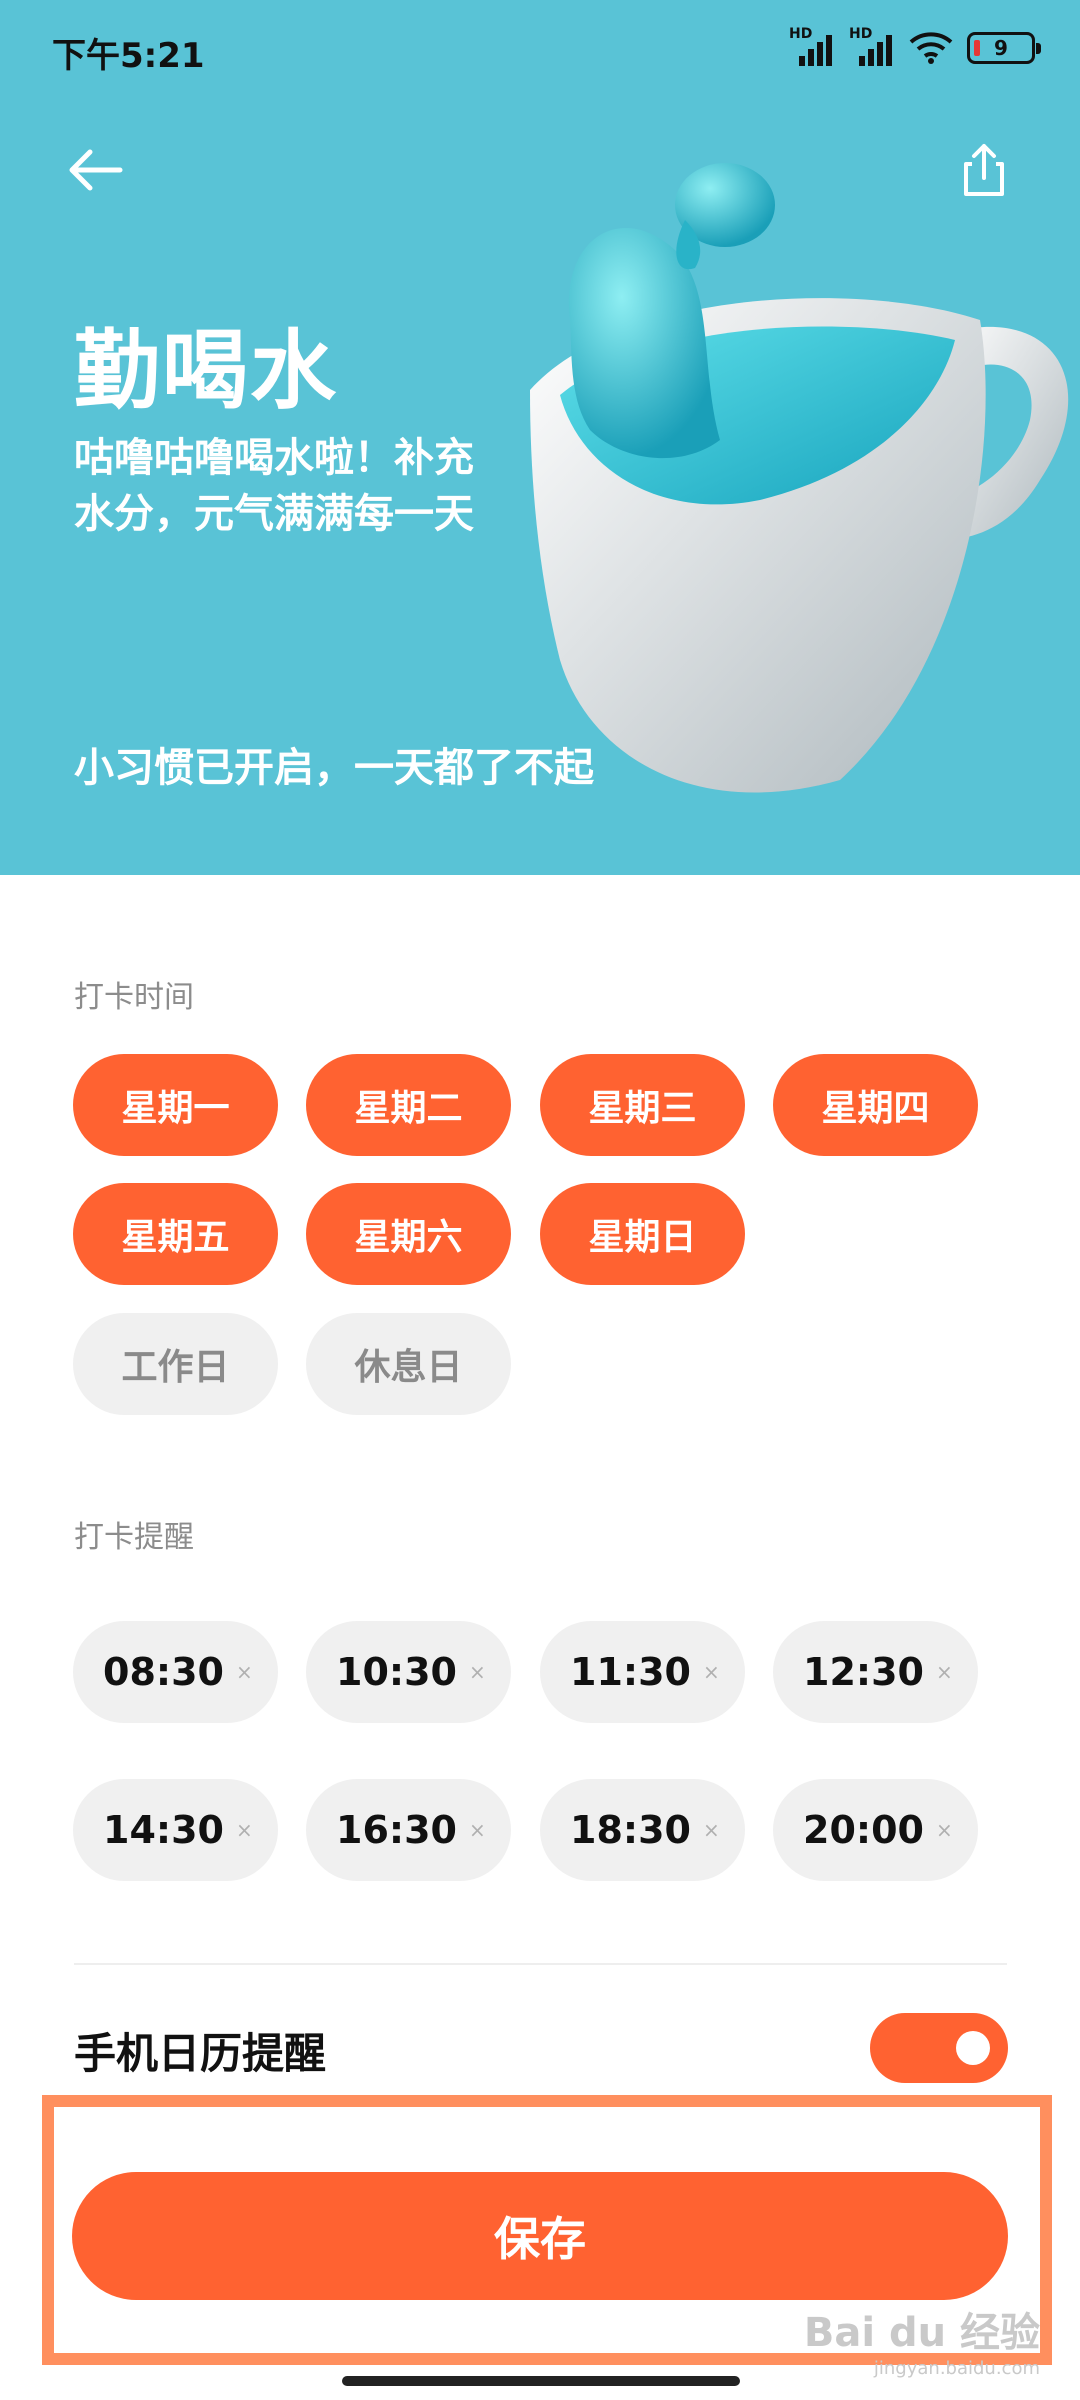  What do you see at coordinates (206, 371) in the screenshot?
I see `page-title: 勤喝水` at bounding box center [206, 371].